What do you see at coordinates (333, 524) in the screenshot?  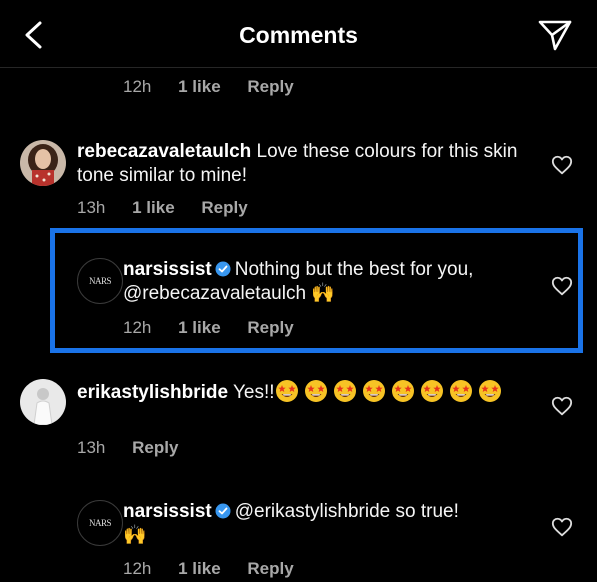 I see `comment-text: narsissist @erikastylishbride so true! 🙌` at bounding box center [333, 524].